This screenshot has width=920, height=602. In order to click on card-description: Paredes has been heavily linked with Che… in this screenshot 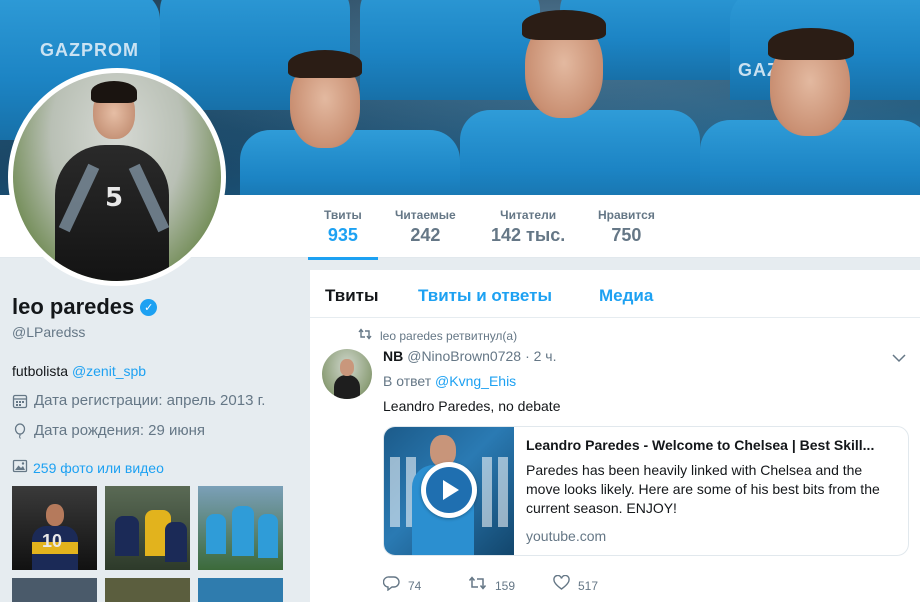, I will do `click(703, 489)`.